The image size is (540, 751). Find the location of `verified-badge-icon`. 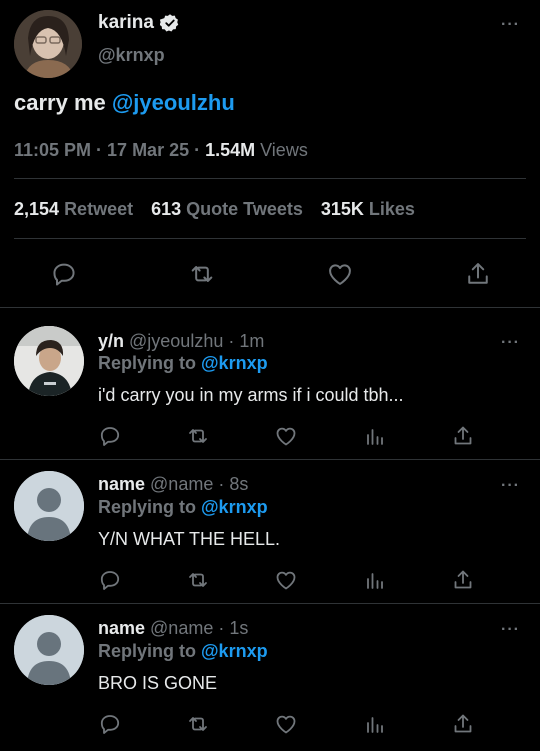

verified-badge-icon is located at coordinates (169, 23).